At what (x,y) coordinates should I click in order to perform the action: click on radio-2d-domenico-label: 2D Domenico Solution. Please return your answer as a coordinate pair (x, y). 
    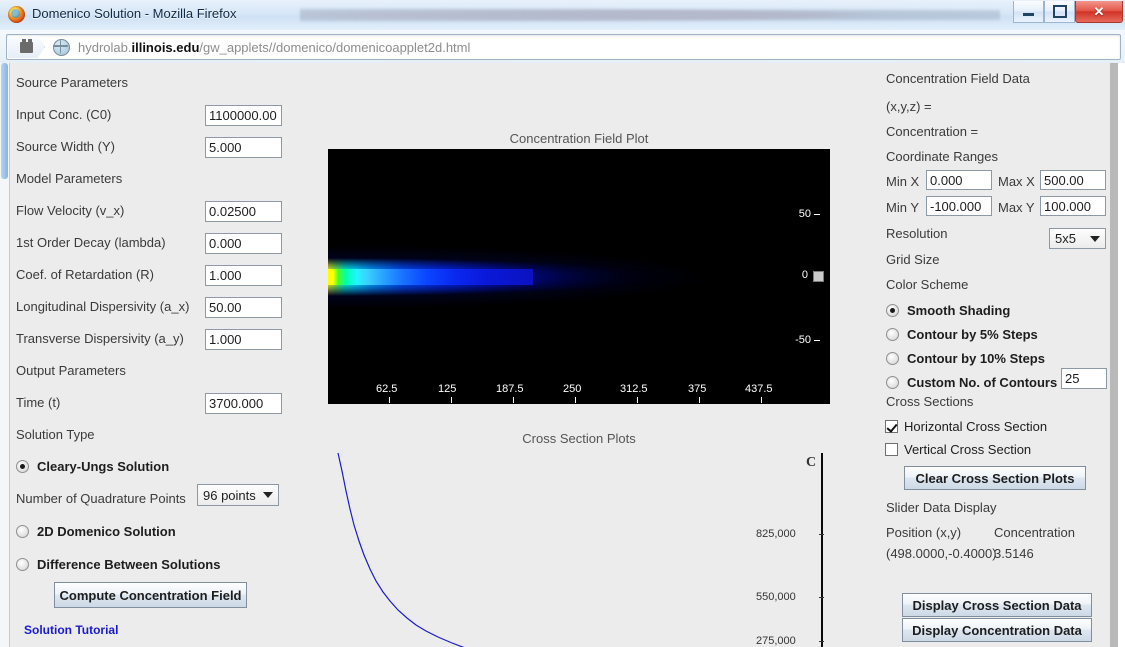
    Looking at the image, I should click on (106, 531).